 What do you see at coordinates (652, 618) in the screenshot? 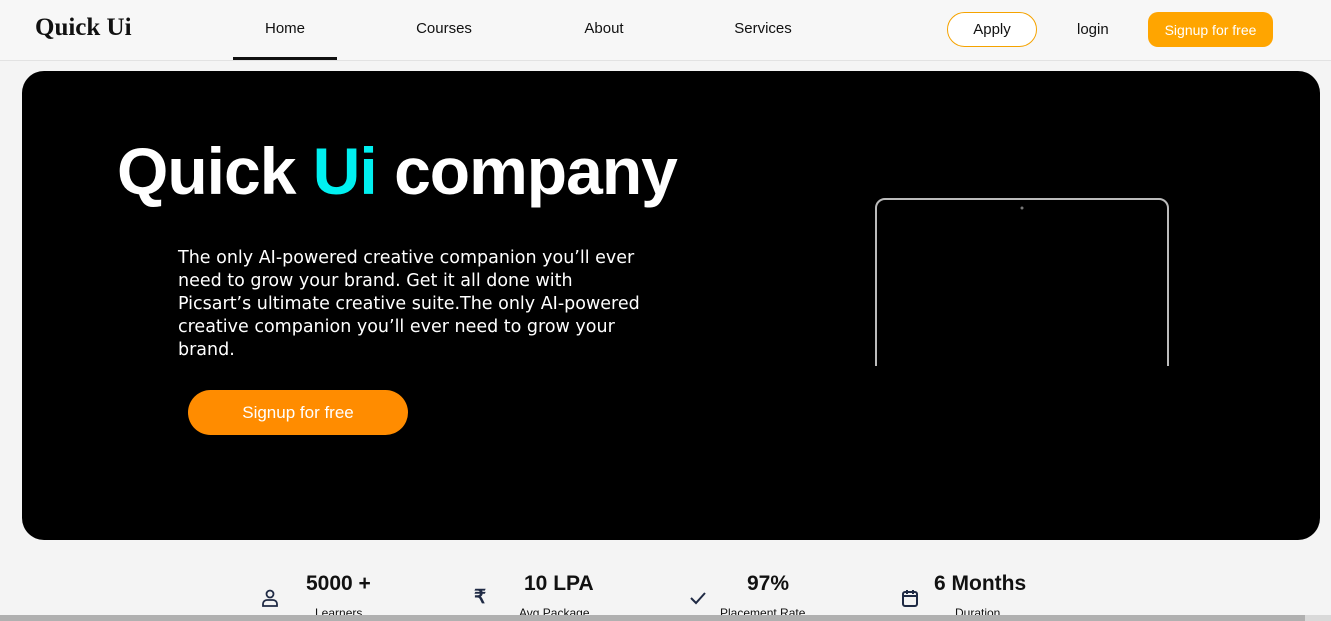
I see `scrollbar-thumb` at bounding box center [652, 618].